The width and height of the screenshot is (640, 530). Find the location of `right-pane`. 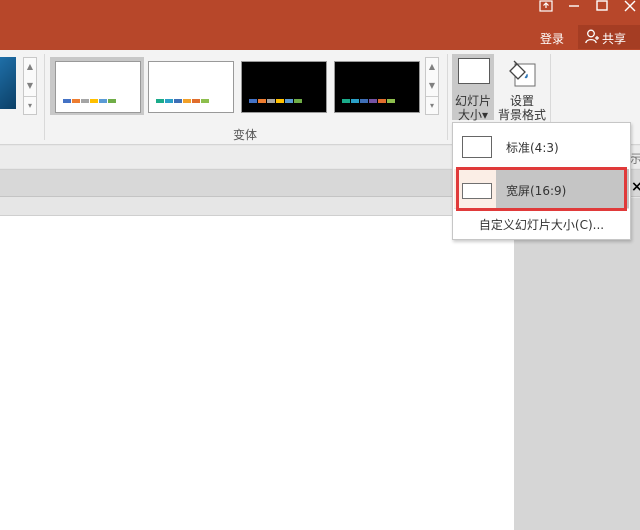

right-pane is located at coordinates (577, 364).